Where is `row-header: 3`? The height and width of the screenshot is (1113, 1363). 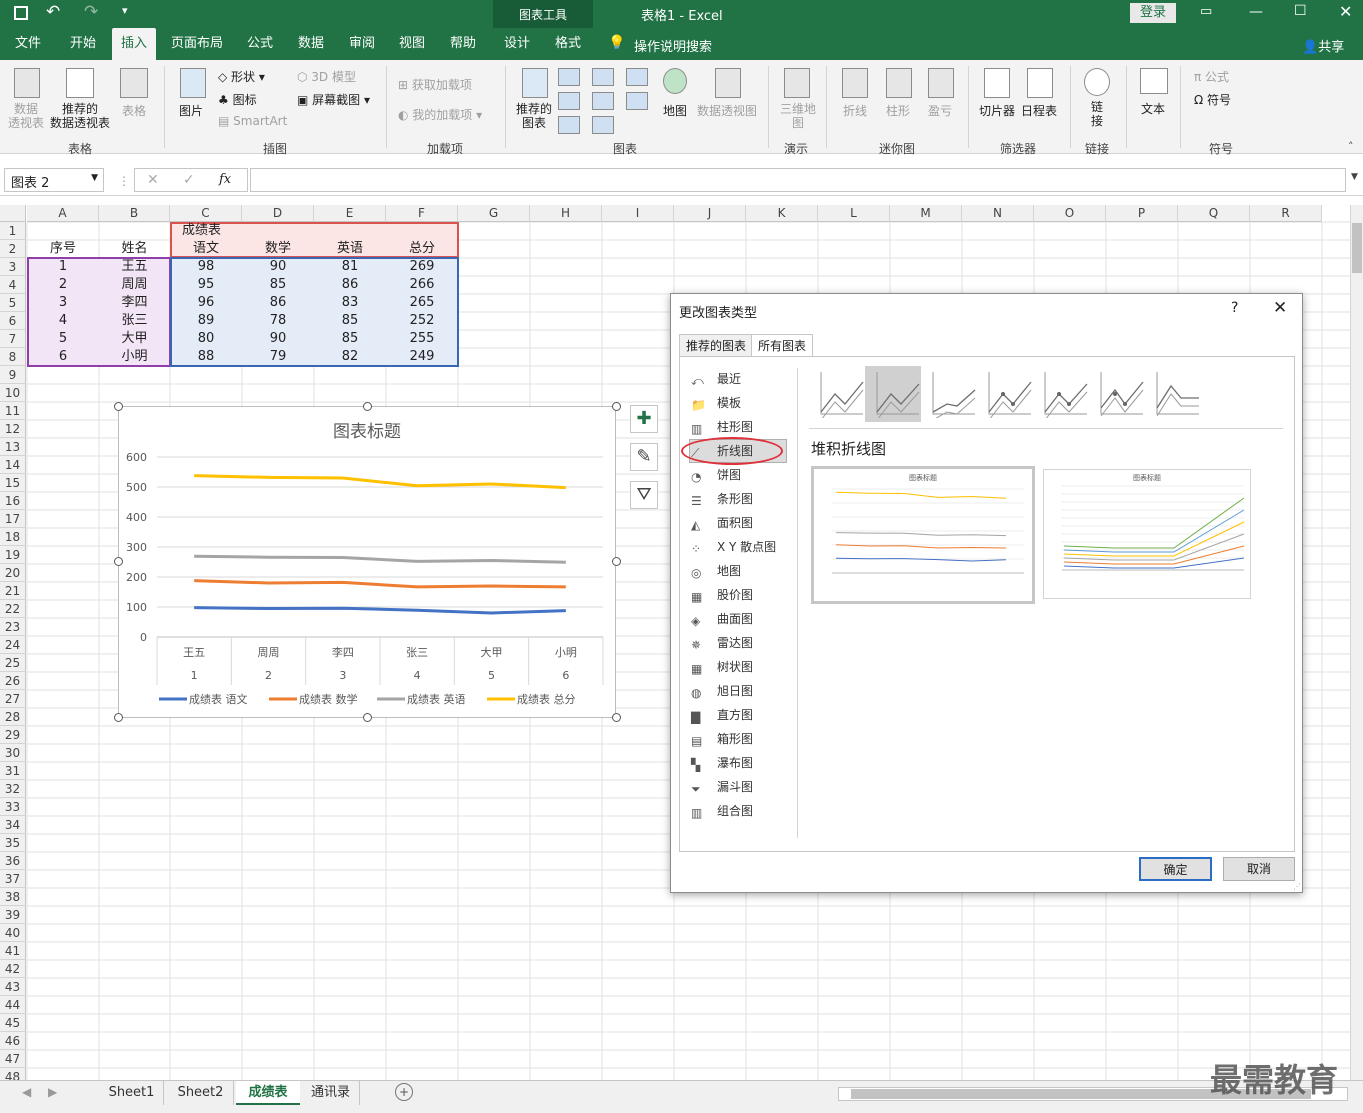
row-header: 3 is located at coordinates (13, 267).